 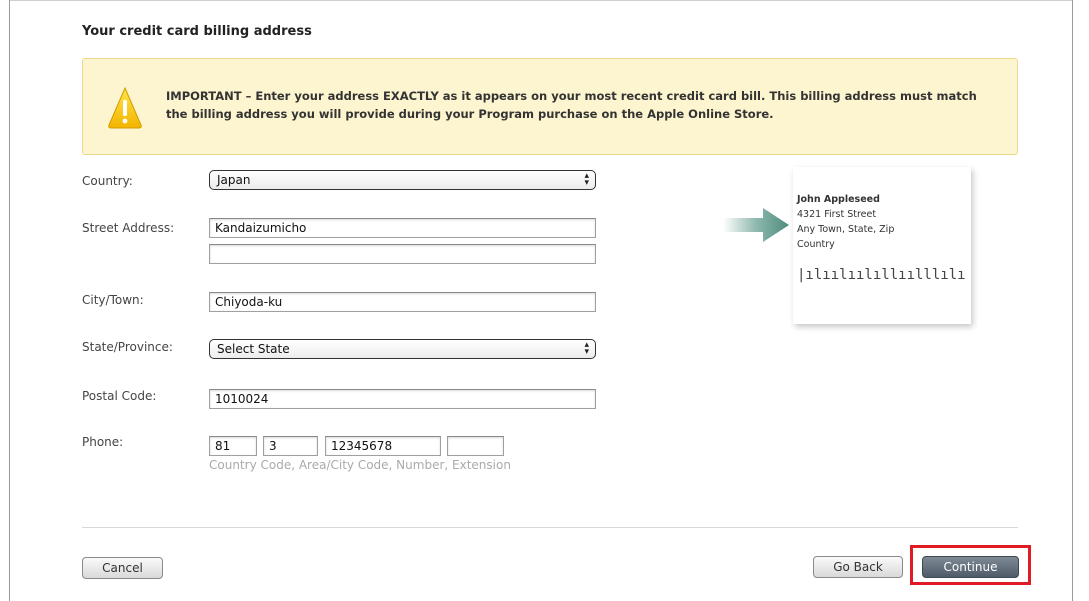 What do you see at coordinates (9, 300) in the screenshot?
I see `frame-left-border` at bounding box center [9, 300].